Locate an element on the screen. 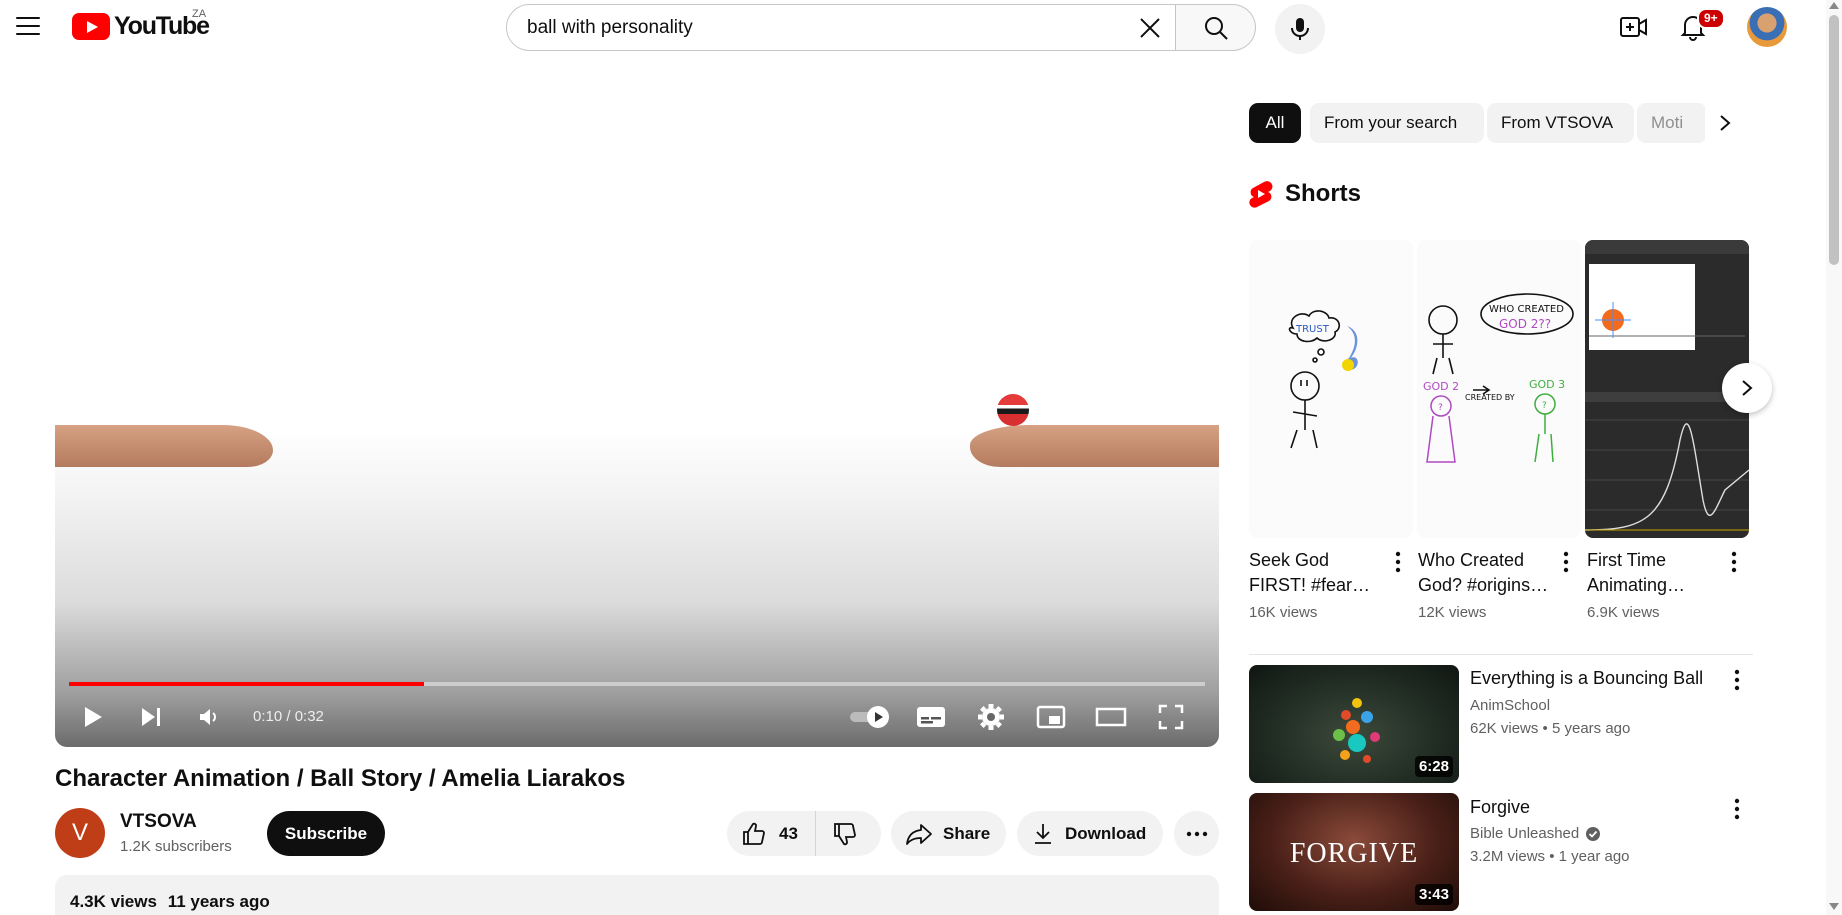  related-video-thumbnail: FORGIVE 3:43 is located at coordinates (1354, 852).